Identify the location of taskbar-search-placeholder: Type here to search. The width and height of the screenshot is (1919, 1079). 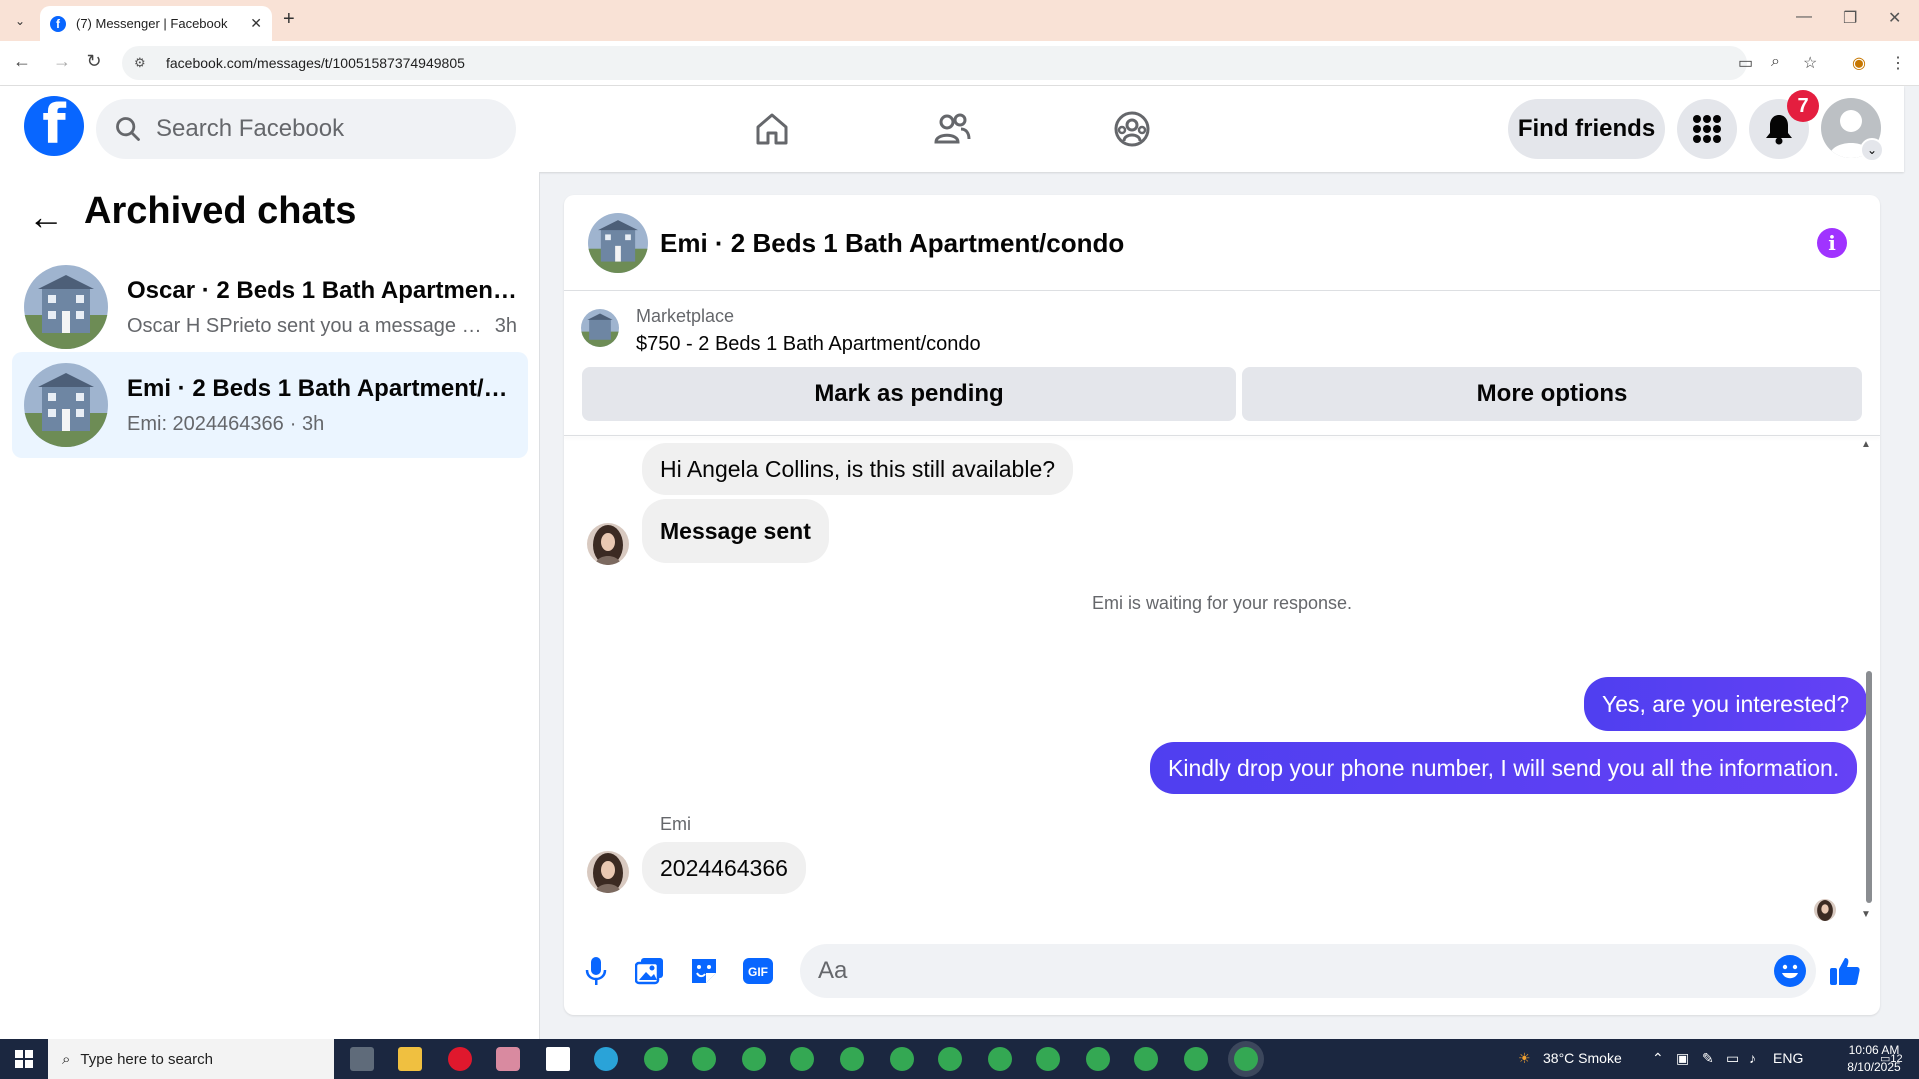
(146, 1059).